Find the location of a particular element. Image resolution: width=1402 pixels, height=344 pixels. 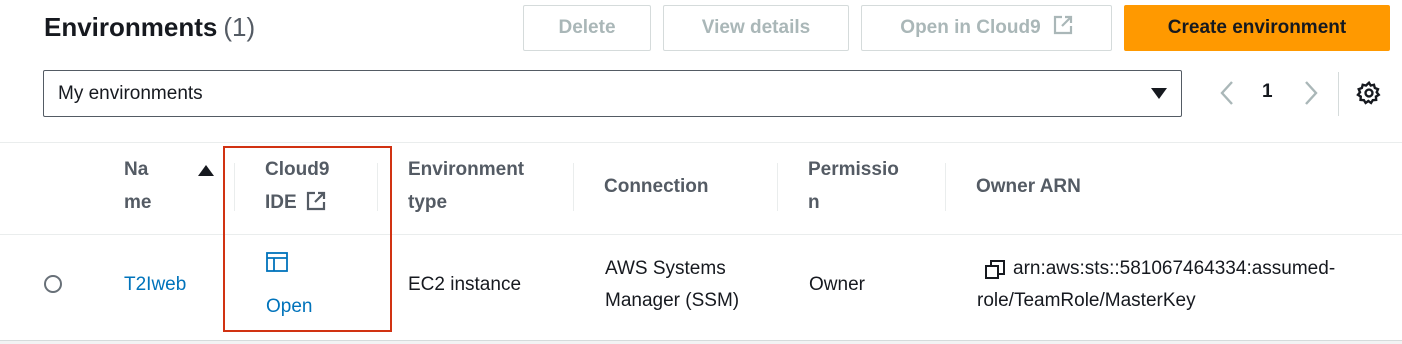

caret-down-icon is located at coordinates (1159, 93).